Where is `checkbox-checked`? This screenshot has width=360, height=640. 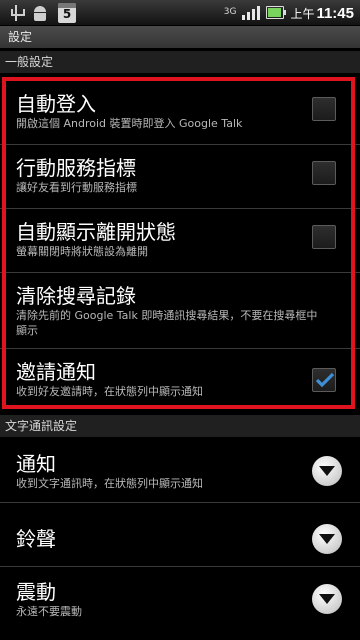 checkbox-checked is located at coordinates (324, 380).